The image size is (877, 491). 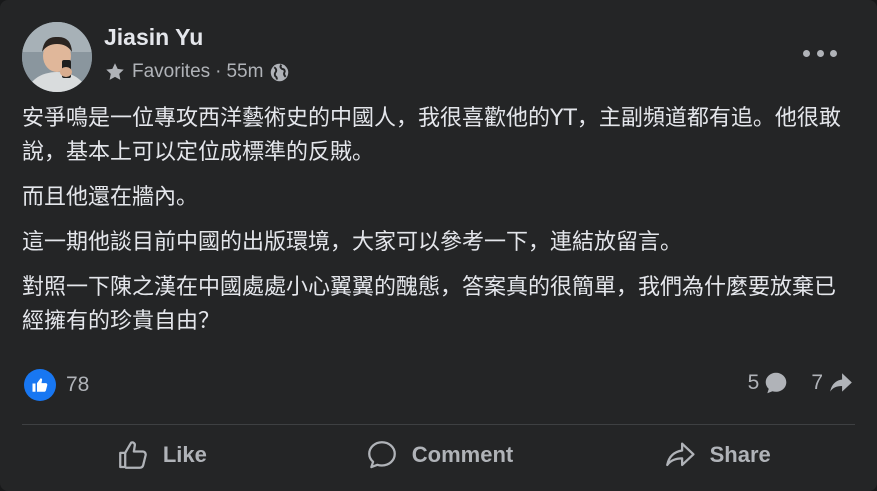 What do you see at coordinates (115, 71) in the screenshot?
I see `favorites-star-icon` at bounding box center [115, 71].